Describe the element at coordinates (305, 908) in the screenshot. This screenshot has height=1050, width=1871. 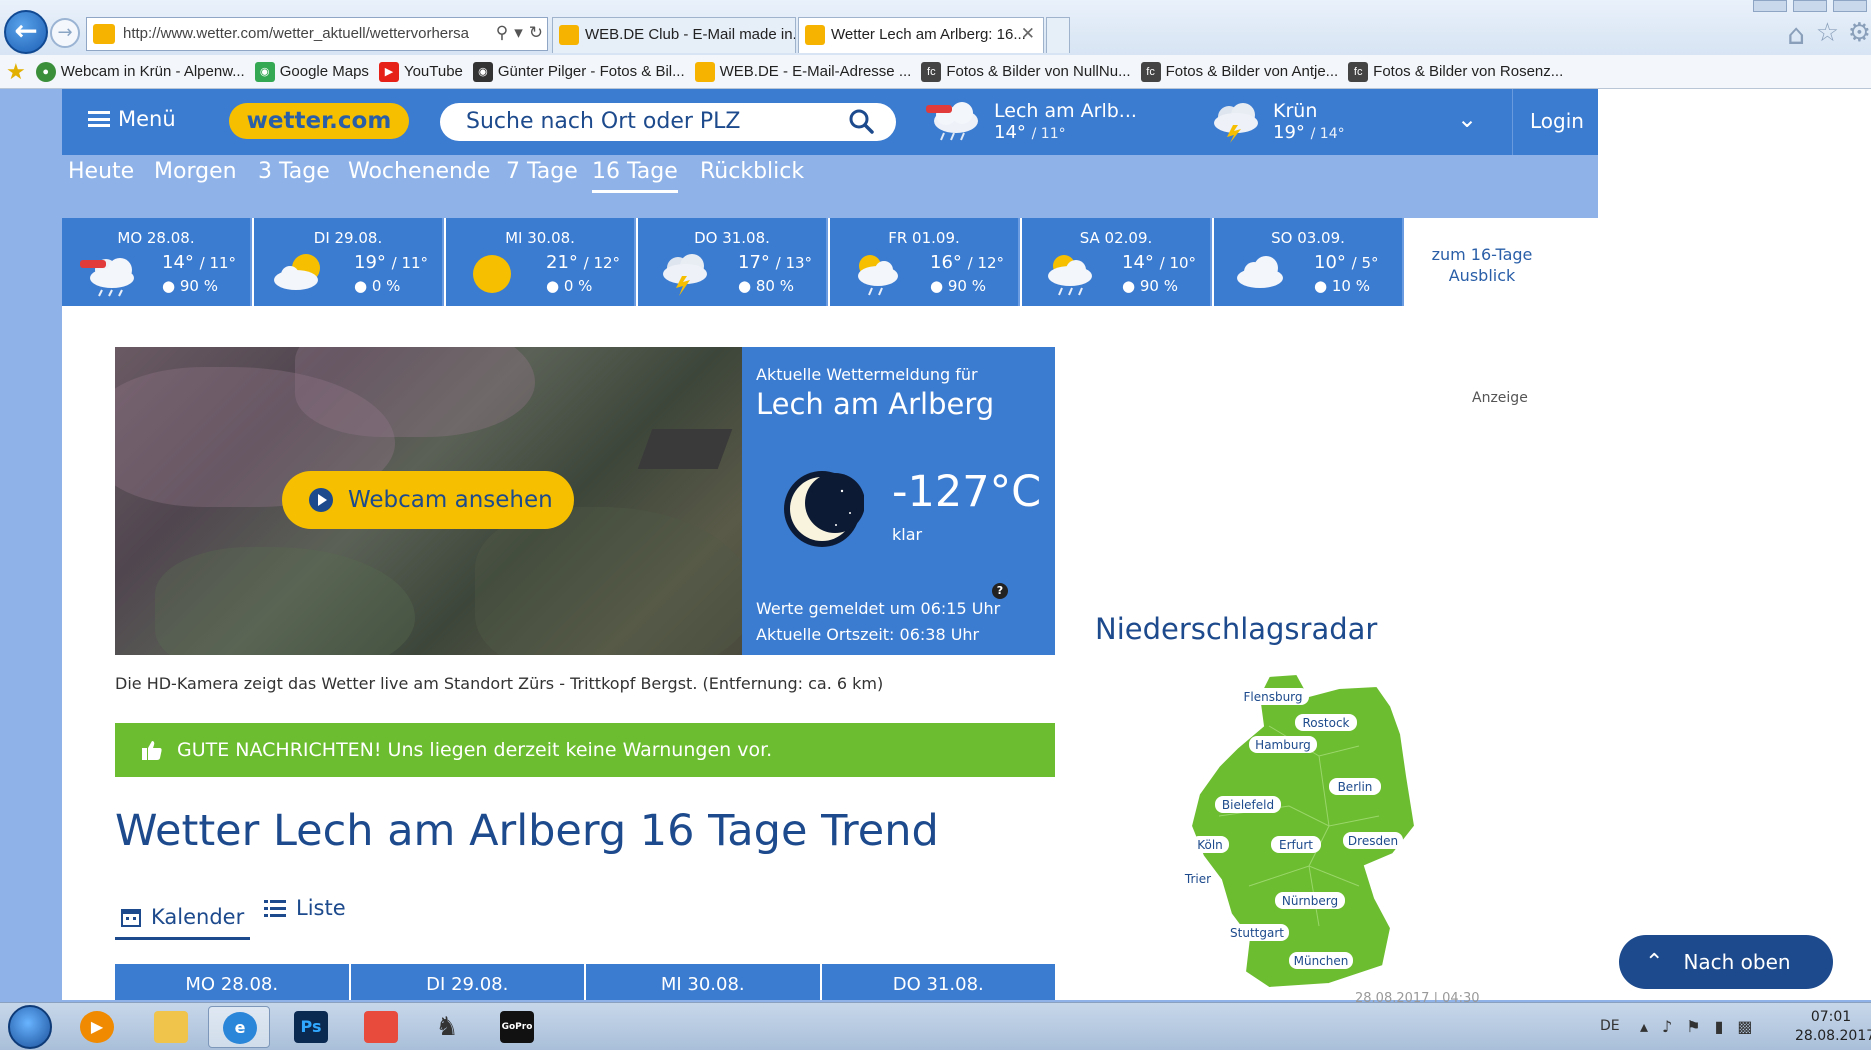
I see `tab-list: Liste` at that location.